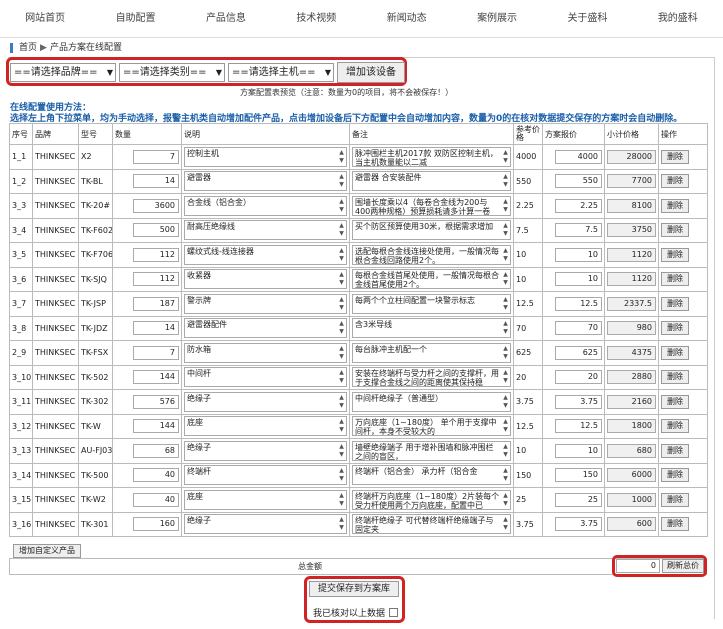 This screenshot has height=629, width=723. Describe the element at coordinates (578, 352) in the screenshot. I see `quote-input: 625` at that location.